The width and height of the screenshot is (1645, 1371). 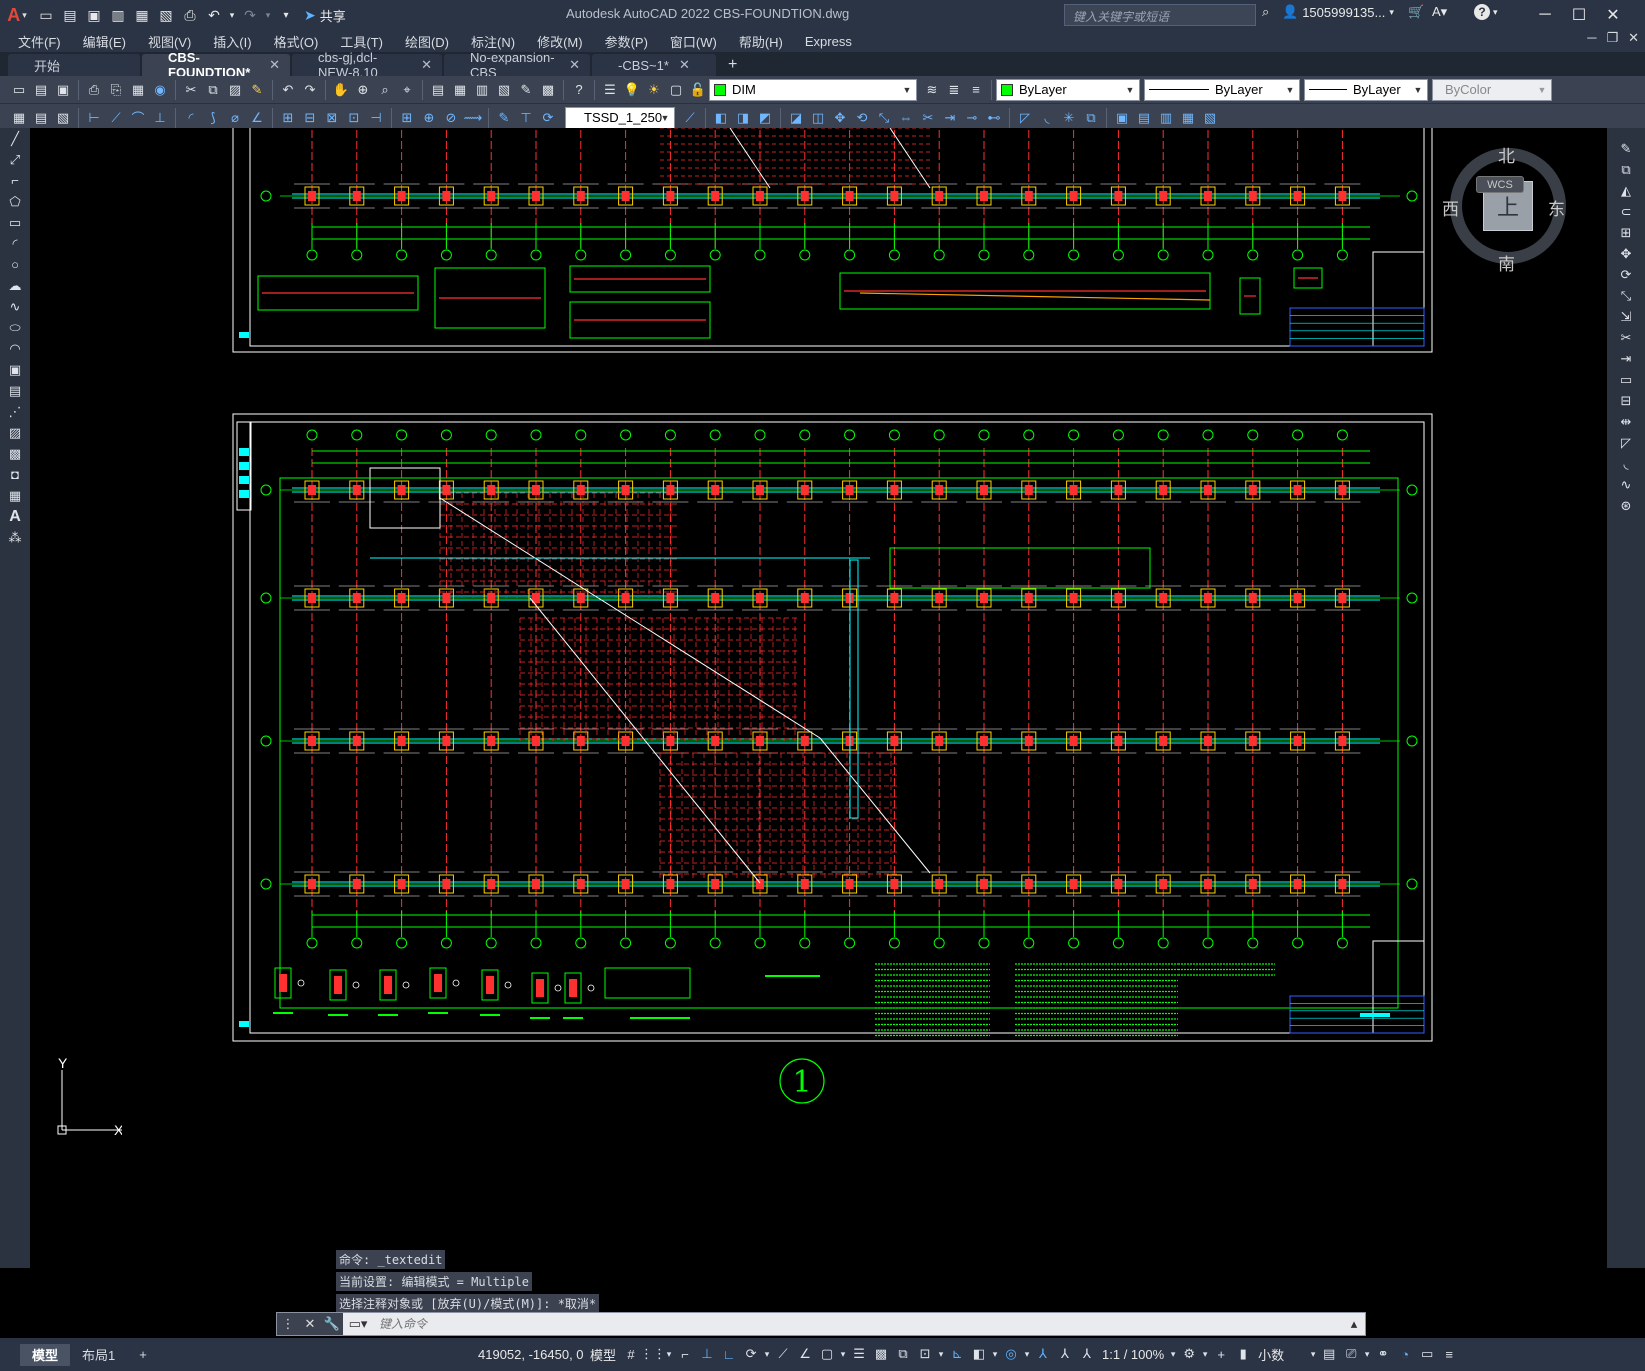 I want to click on insert-block-icon: ▣, so click(x=15, y=369).